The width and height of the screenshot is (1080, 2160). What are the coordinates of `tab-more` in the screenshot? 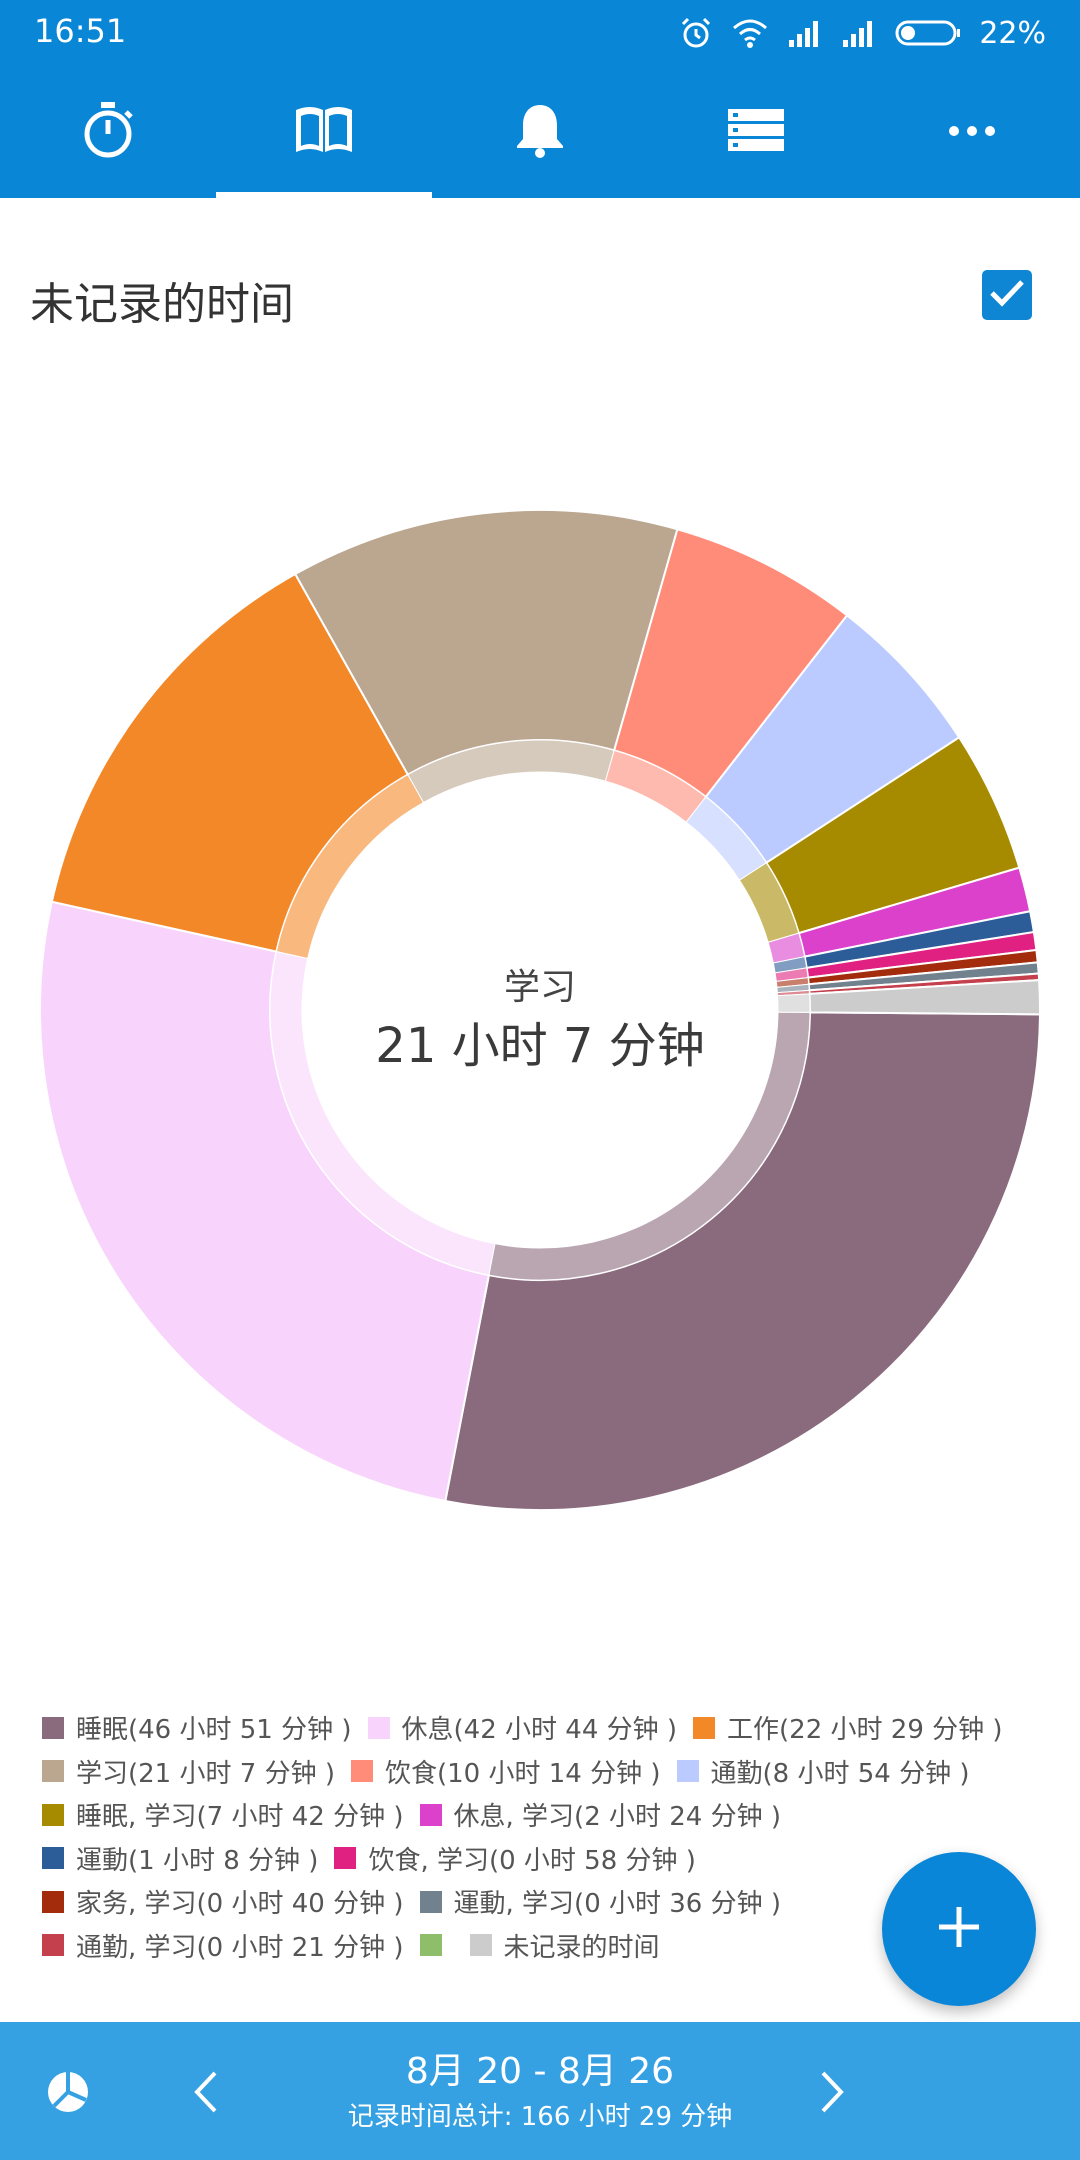 It's located at (972, 132).